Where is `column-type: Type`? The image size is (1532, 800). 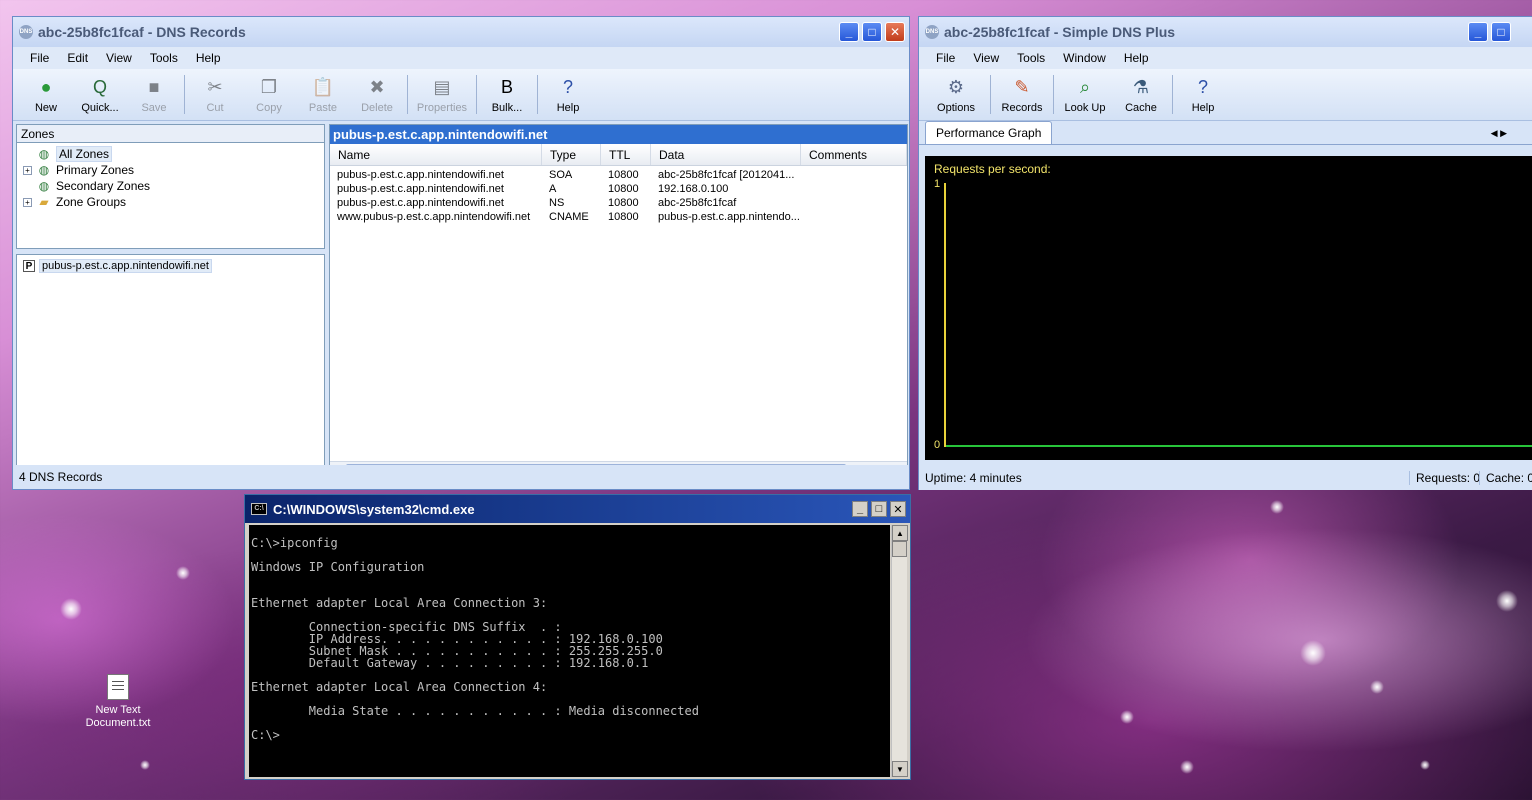 column-type: Type is located at coordinates (571, 154).